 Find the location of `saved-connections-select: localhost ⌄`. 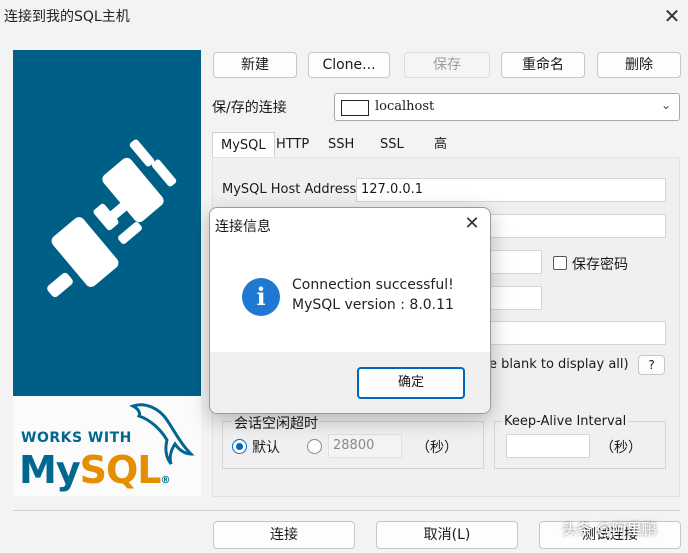

saved-connections-select: localhost ⌄ is located at coordinates (507, 107).